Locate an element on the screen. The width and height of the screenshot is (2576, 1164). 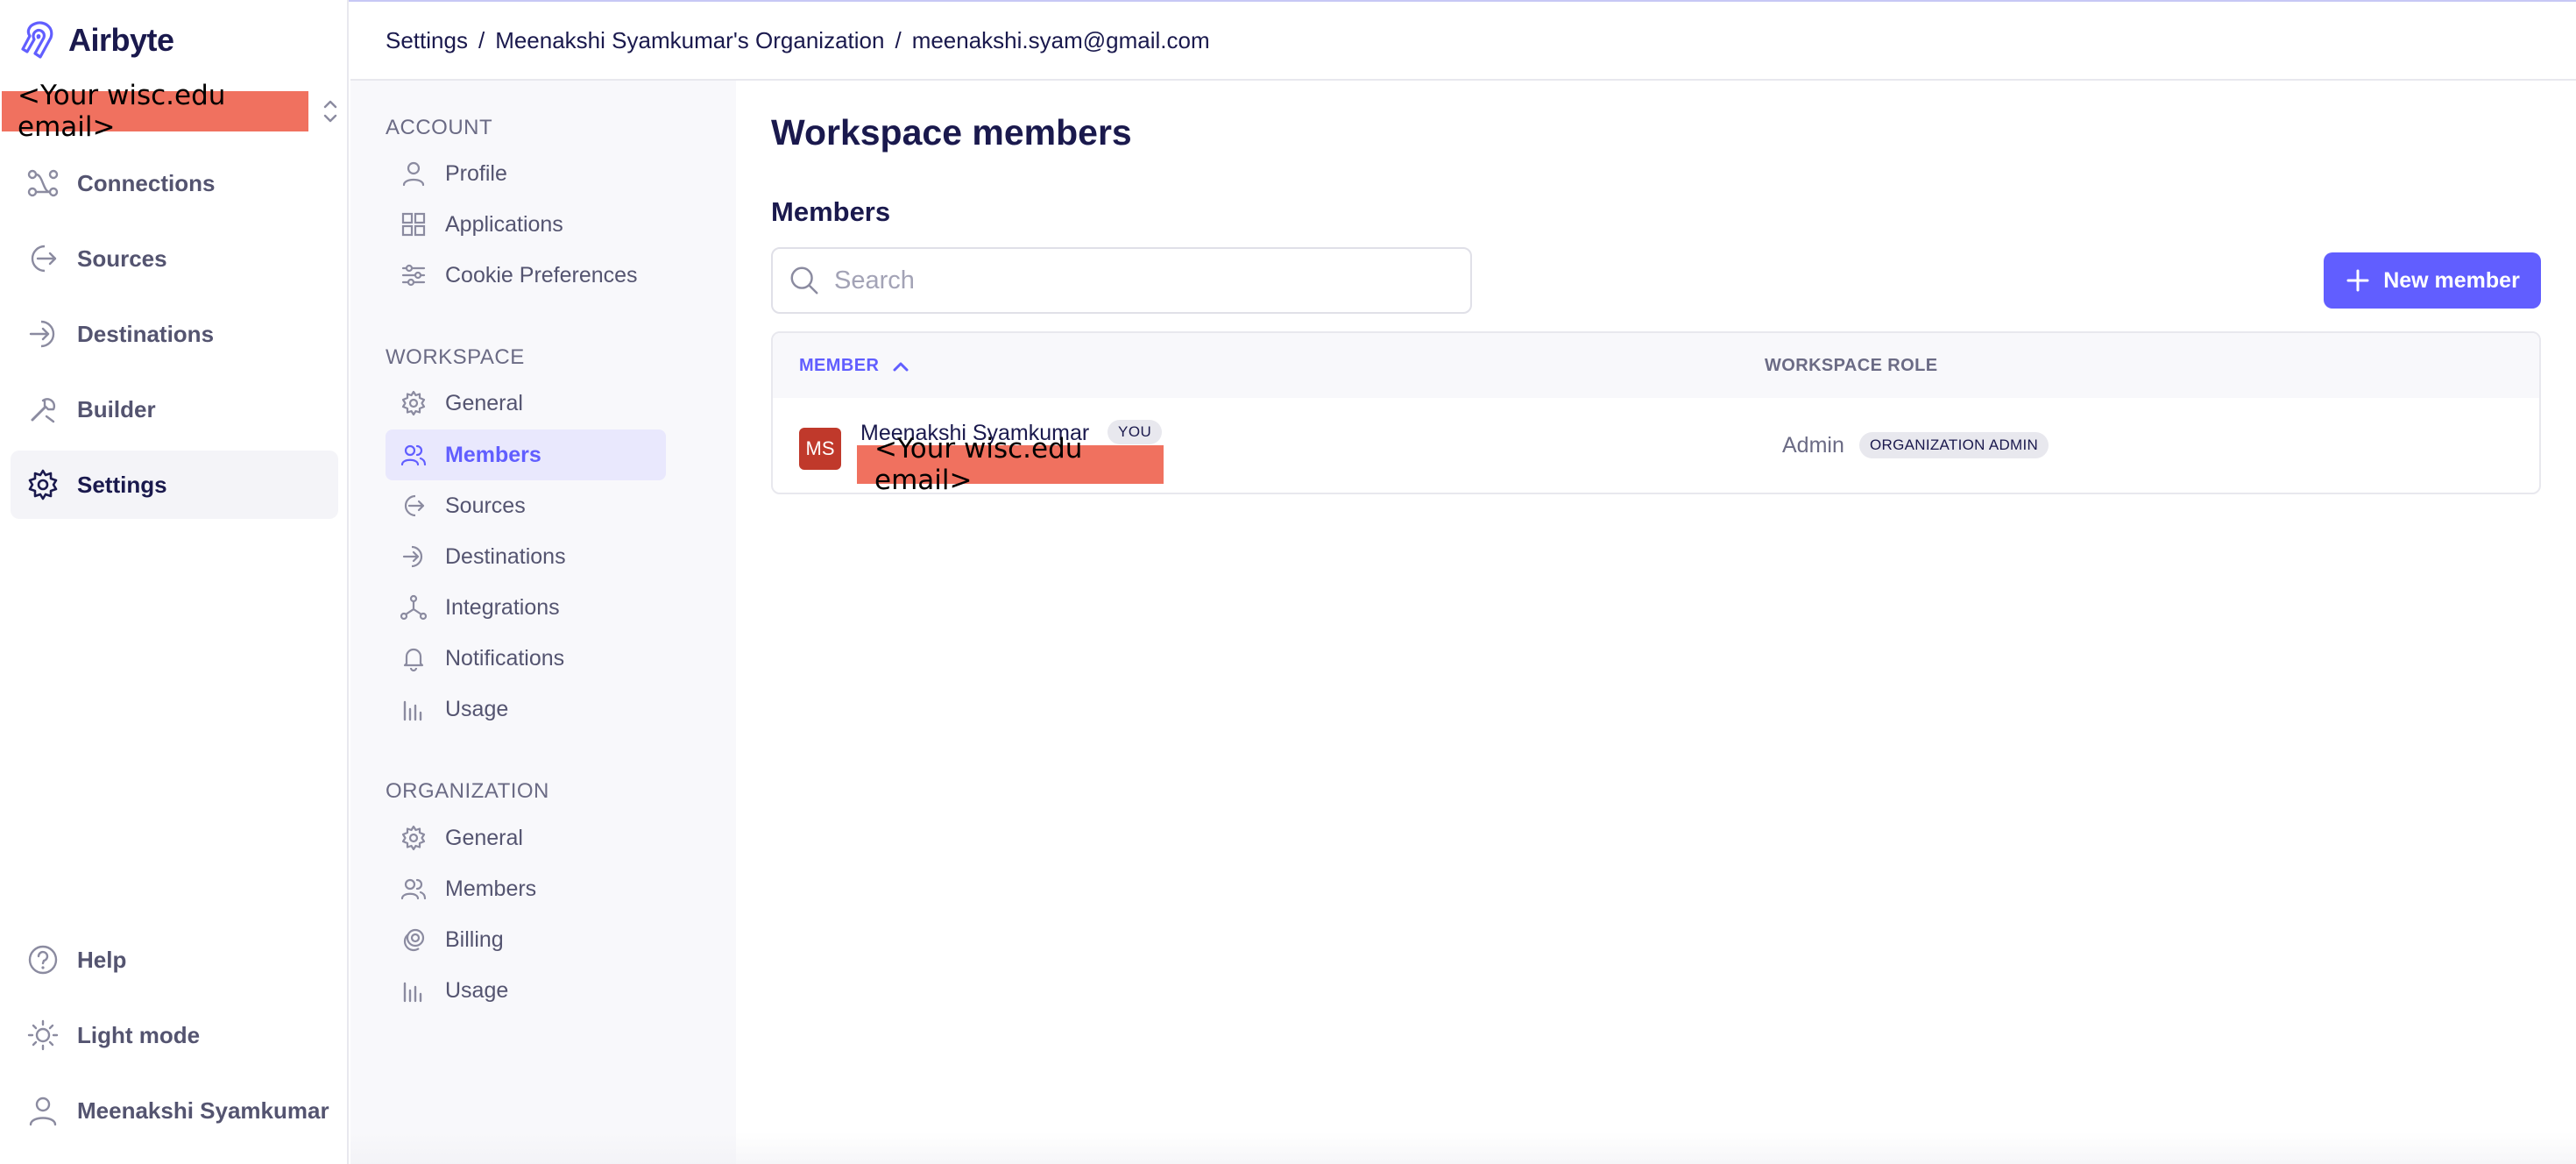
subnav-item-profile: Profile is located at coordinates (526, 173).